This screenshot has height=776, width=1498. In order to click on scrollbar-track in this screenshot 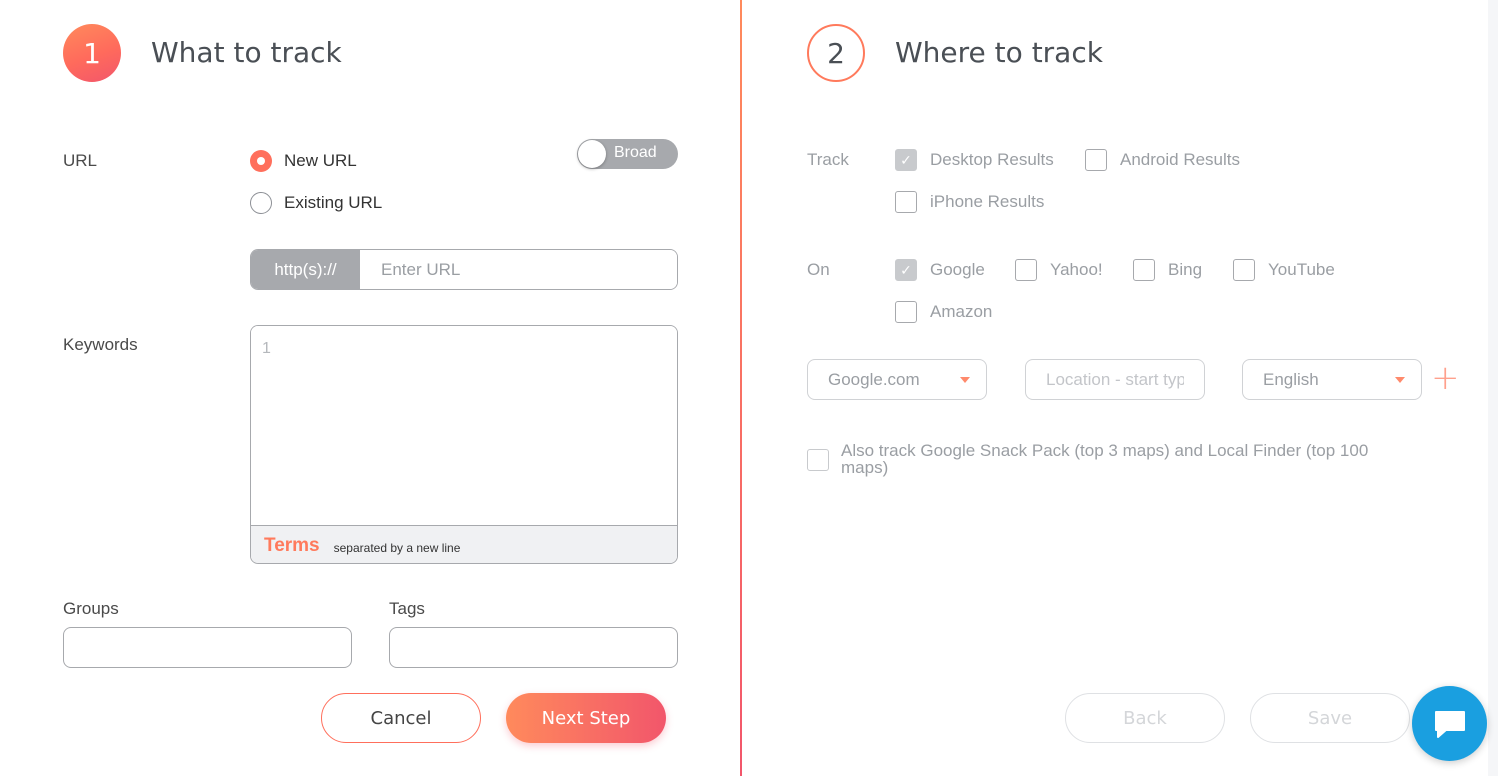, I will do `click(1493, 388)`.